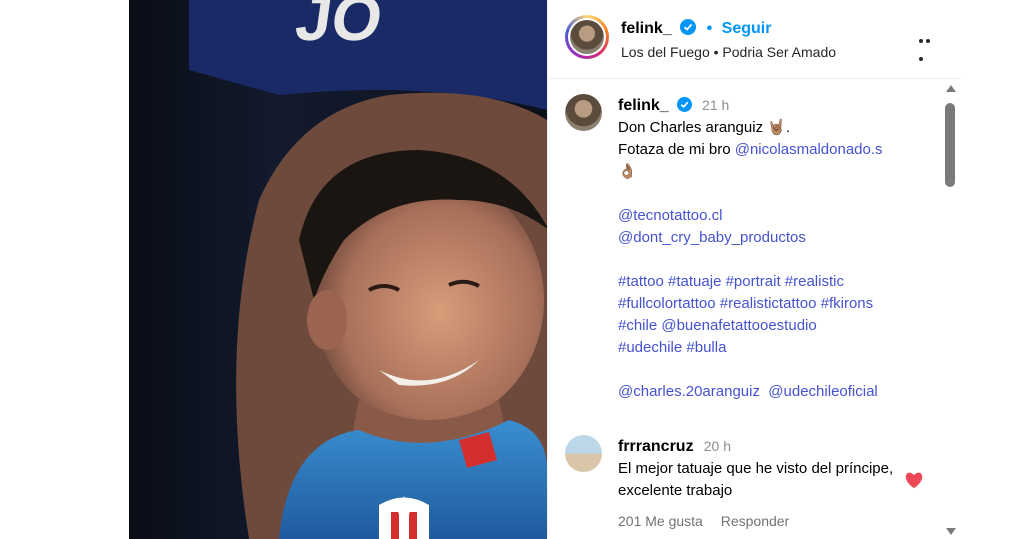 The width and height of the screenshot is (1024, 539). Describe the element at coordinates (929, 45) in the screenshot. I see `more-options-icon` at that location.